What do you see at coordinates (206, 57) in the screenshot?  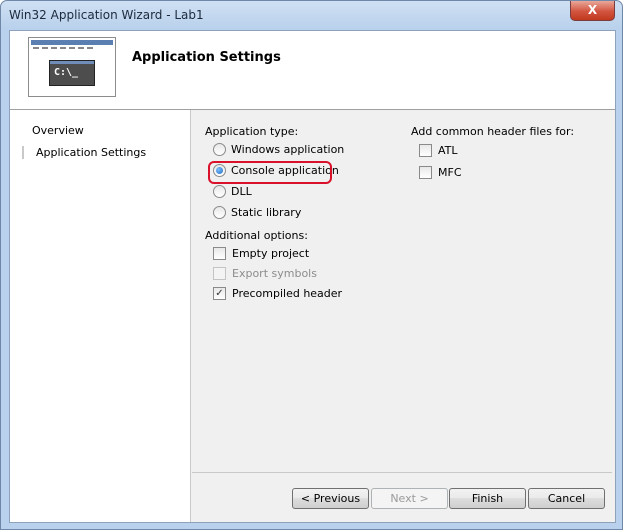 I see `page-title: Application Settings` at bounding box center [206, 57].